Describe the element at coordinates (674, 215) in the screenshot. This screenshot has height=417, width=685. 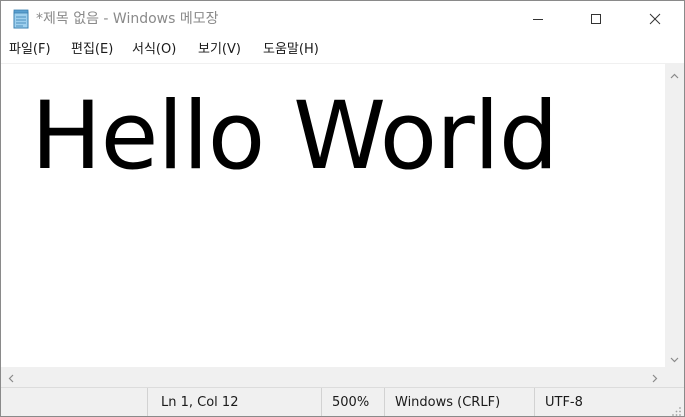
I see `vertical-scrollbar` at that location.